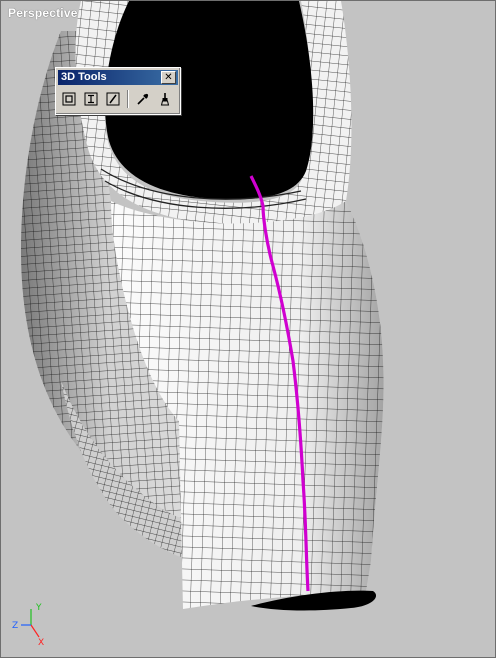 Image resolution: width=496 pixels, height=658 pixels. I want to click on select-faces-button, so click(69, 99).